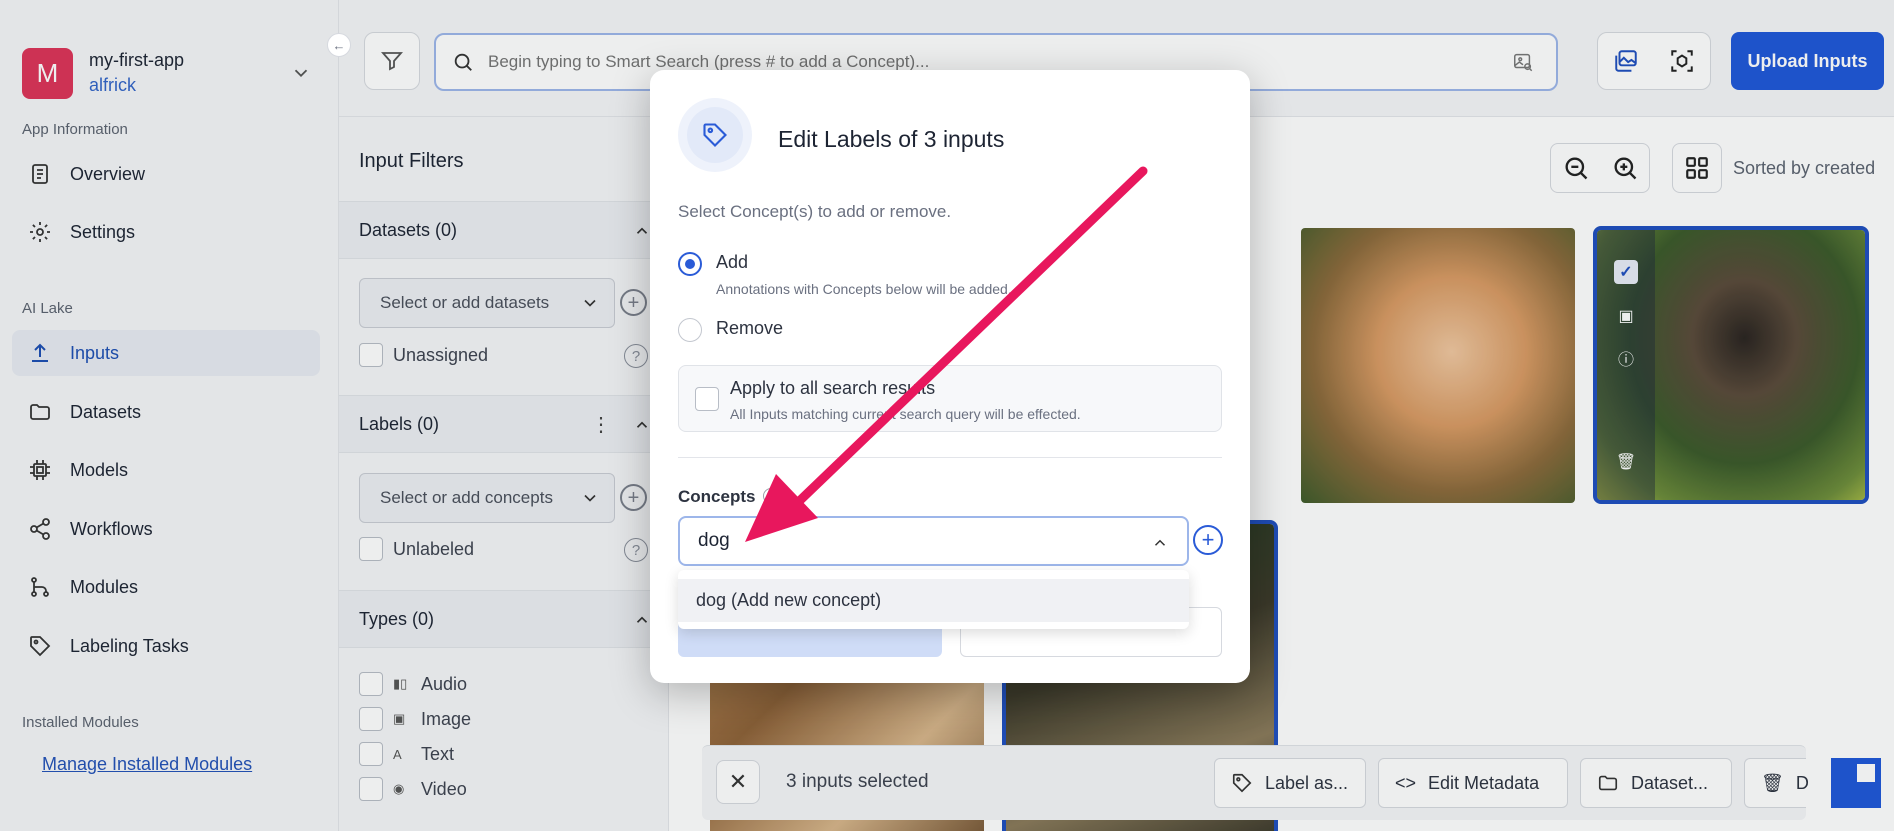 This screenshot has width=1894, height=831. I want to click on concept-dropdown-menu: dog (Add new concept), so click(933, 599).